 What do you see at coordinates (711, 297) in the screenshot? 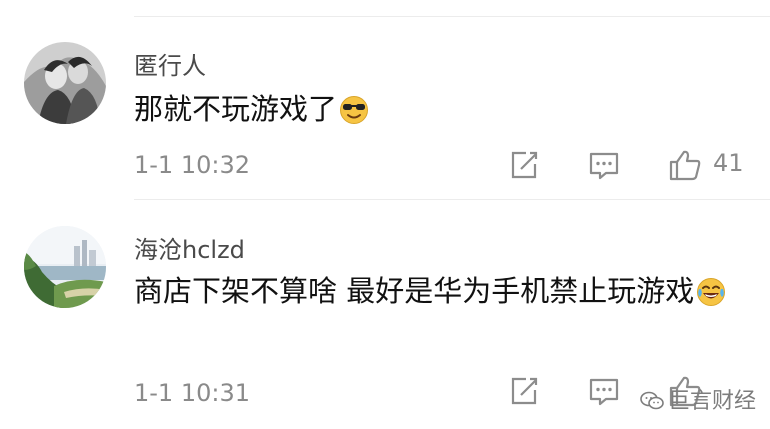
I see `tears-of-joy-emoji-icon` at bounding box center [711, 297].